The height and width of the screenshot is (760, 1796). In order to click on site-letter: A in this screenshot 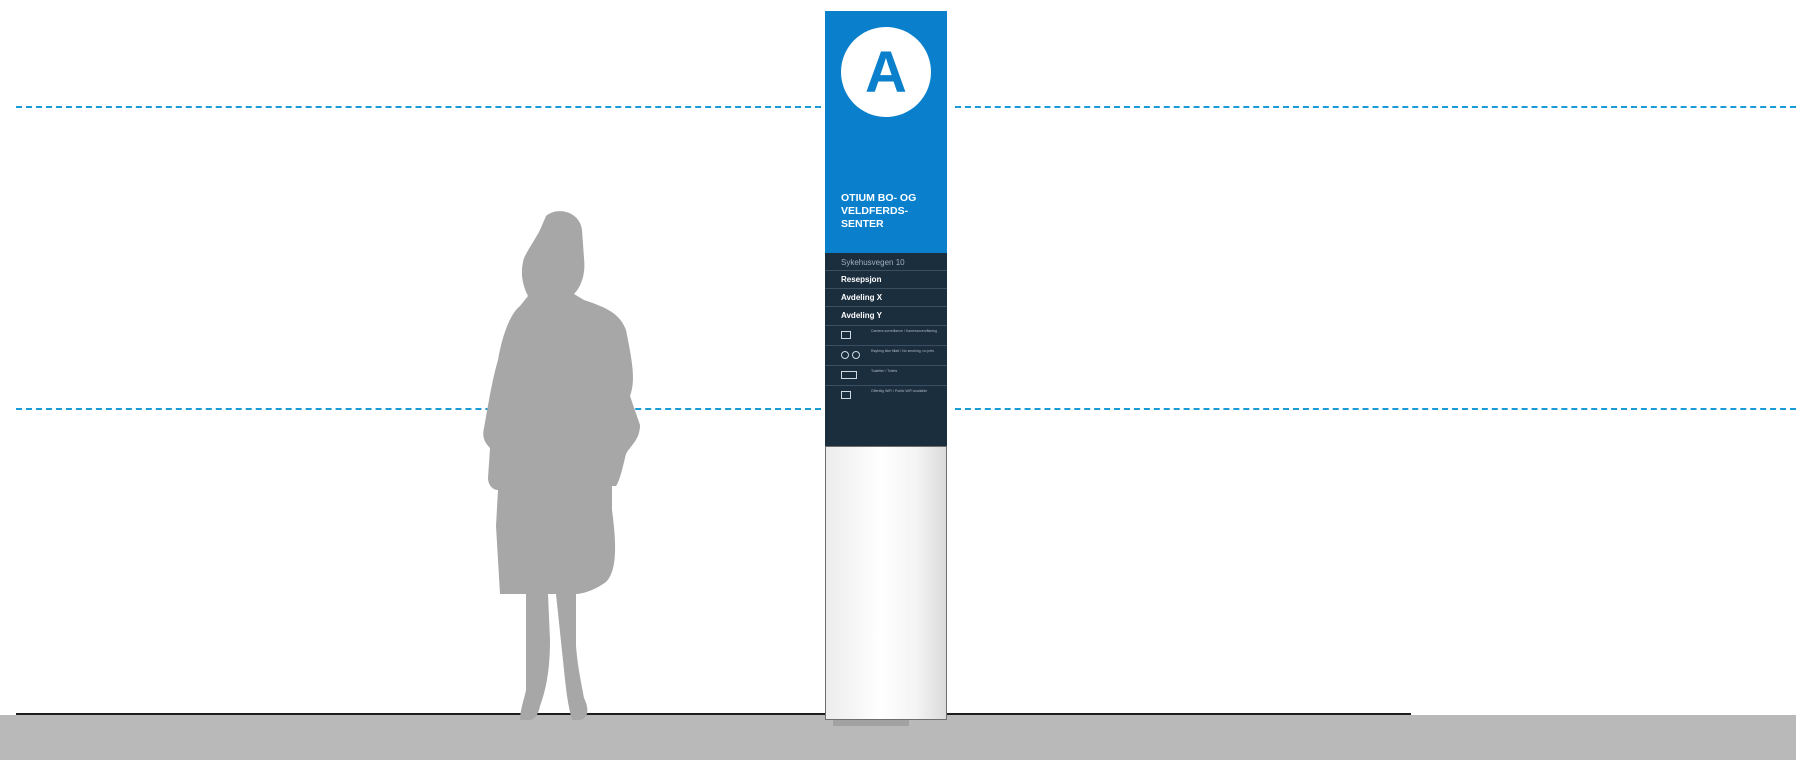, I will do `click(886, 72)`.